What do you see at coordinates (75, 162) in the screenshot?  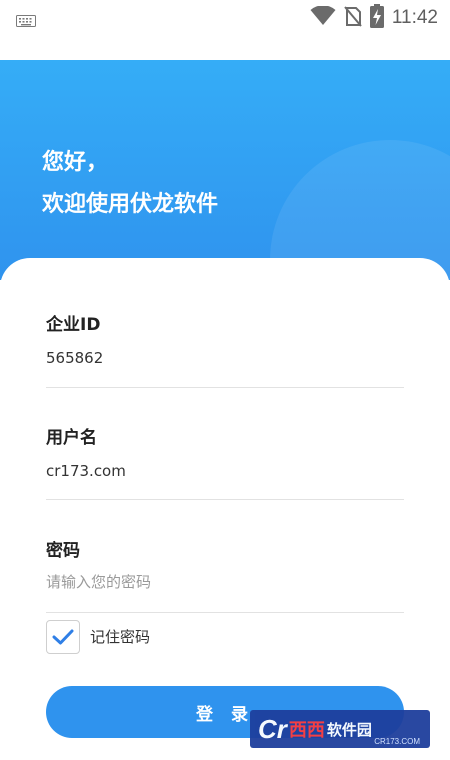 I see `greeting-line1: 您好，` at bounding box center [75, 162].